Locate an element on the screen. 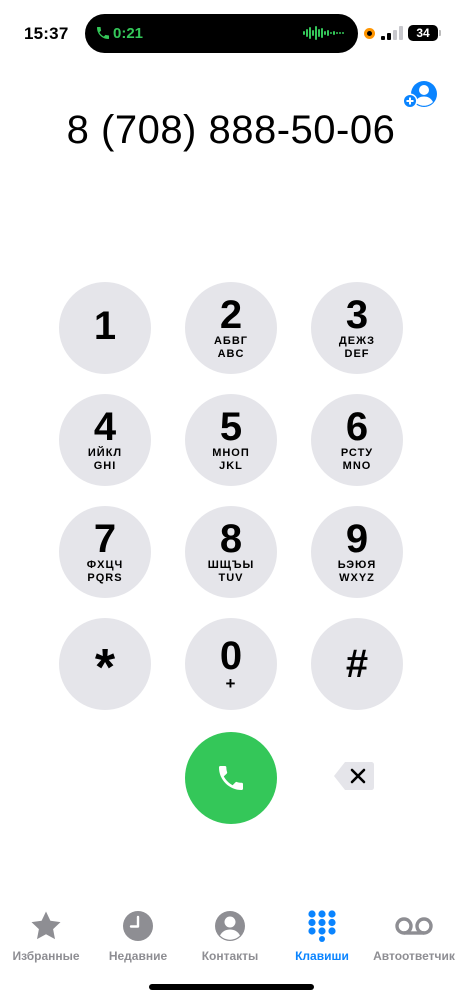 This screenshot has height=1000, width=462. key-star: * is located at coordinates (105, 664).